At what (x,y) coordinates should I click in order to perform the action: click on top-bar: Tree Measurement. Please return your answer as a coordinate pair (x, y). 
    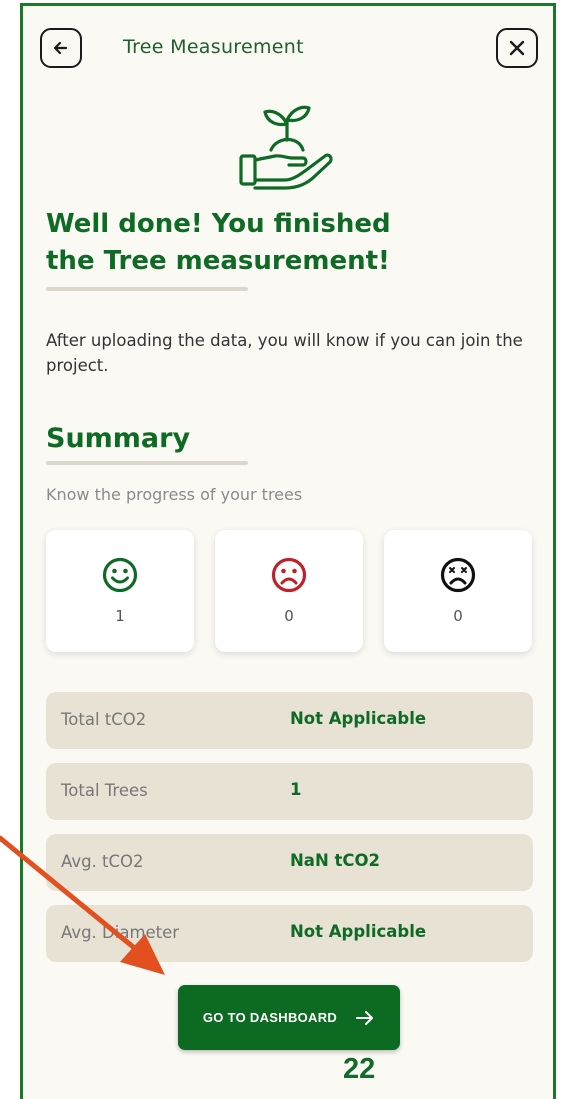
    Looking at the image, I should click on (288, 51).